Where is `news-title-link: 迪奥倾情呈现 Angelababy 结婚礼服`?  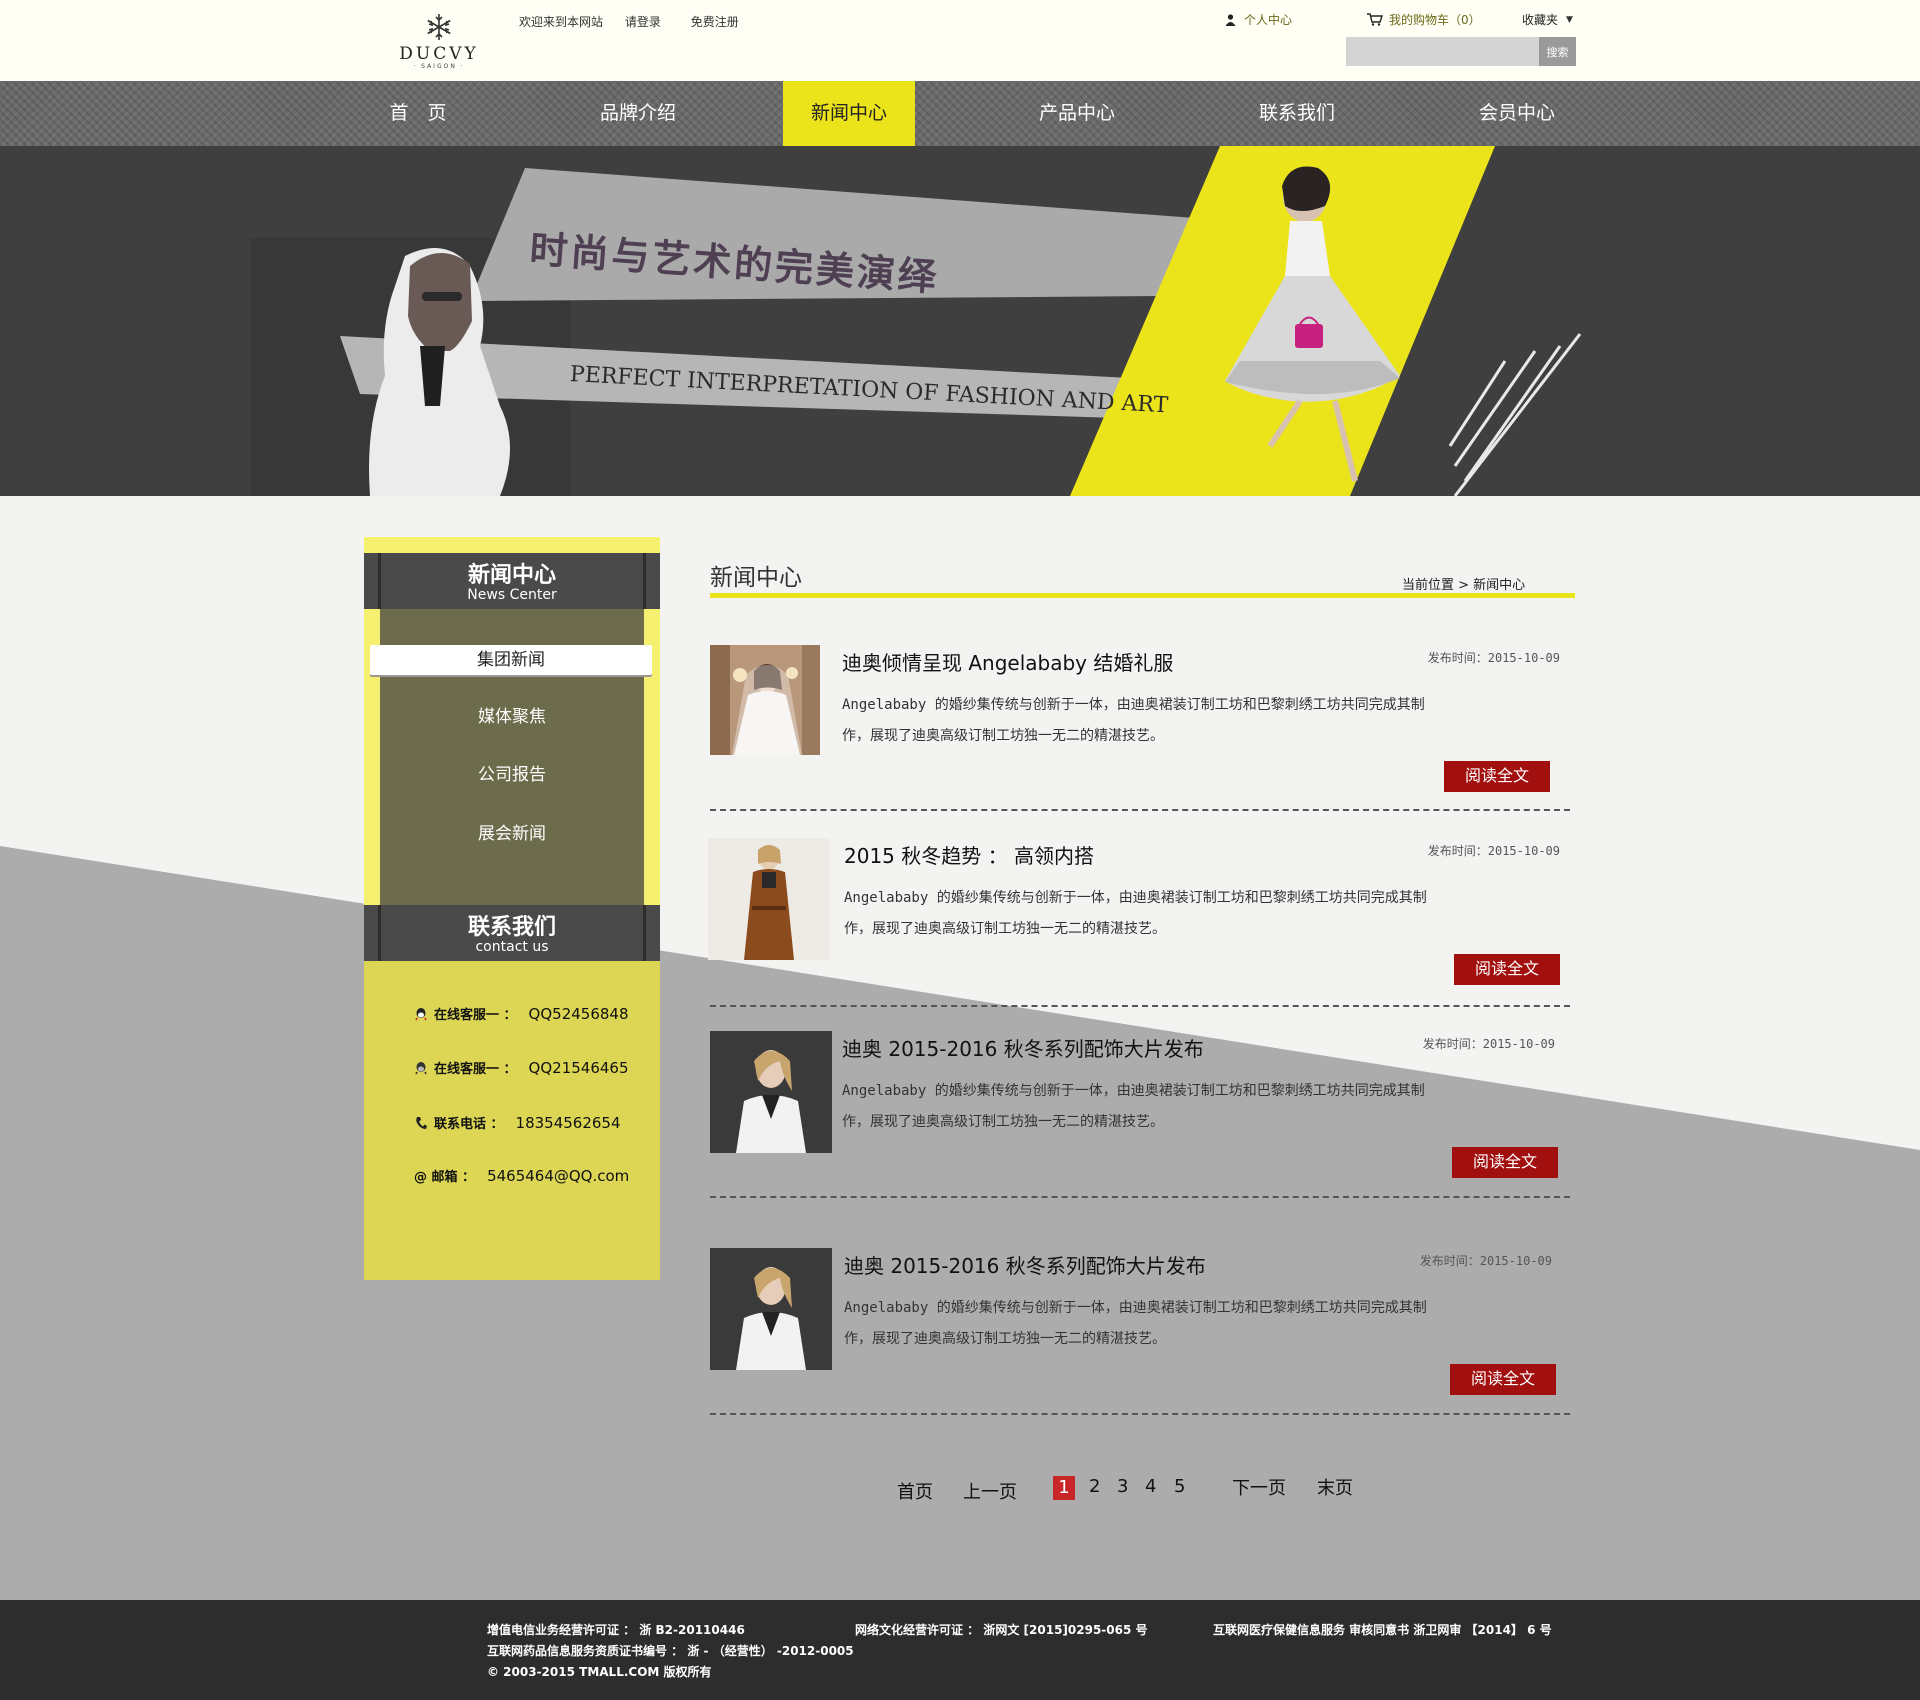 news-title-link: 迪奥倾情呈现 Angelababy 结婚礼服 is located at coordinates (1007, 661).